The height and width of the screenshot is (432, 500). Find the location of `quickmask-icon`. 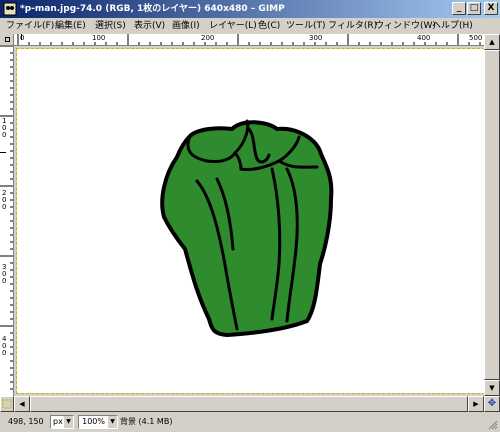

quickmask-icon is located at coordinates (7, 404).